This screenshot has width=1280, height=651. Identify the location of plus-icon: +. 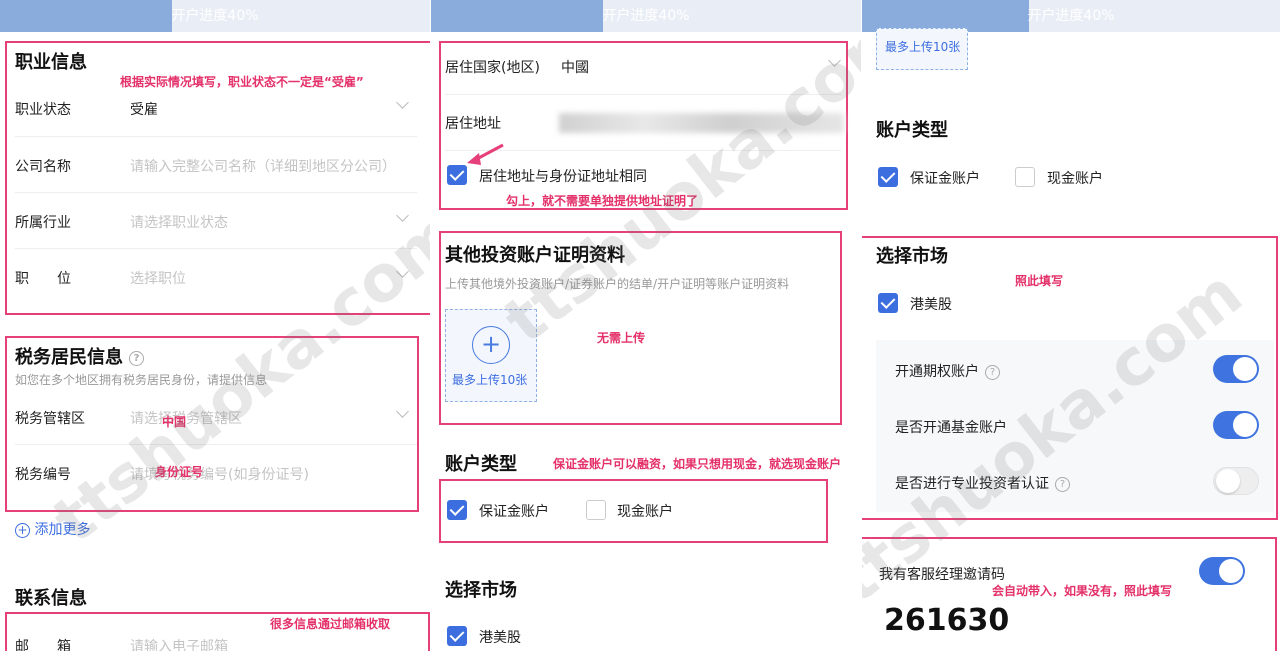
(491, 345).